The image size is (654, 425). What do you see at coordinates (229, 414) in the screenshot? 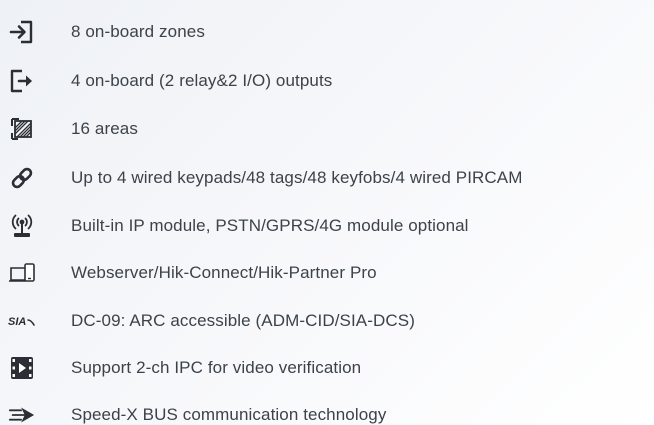
I see `feature-text: Speed-X BUS communication technology` at bounding box center [229, 414].